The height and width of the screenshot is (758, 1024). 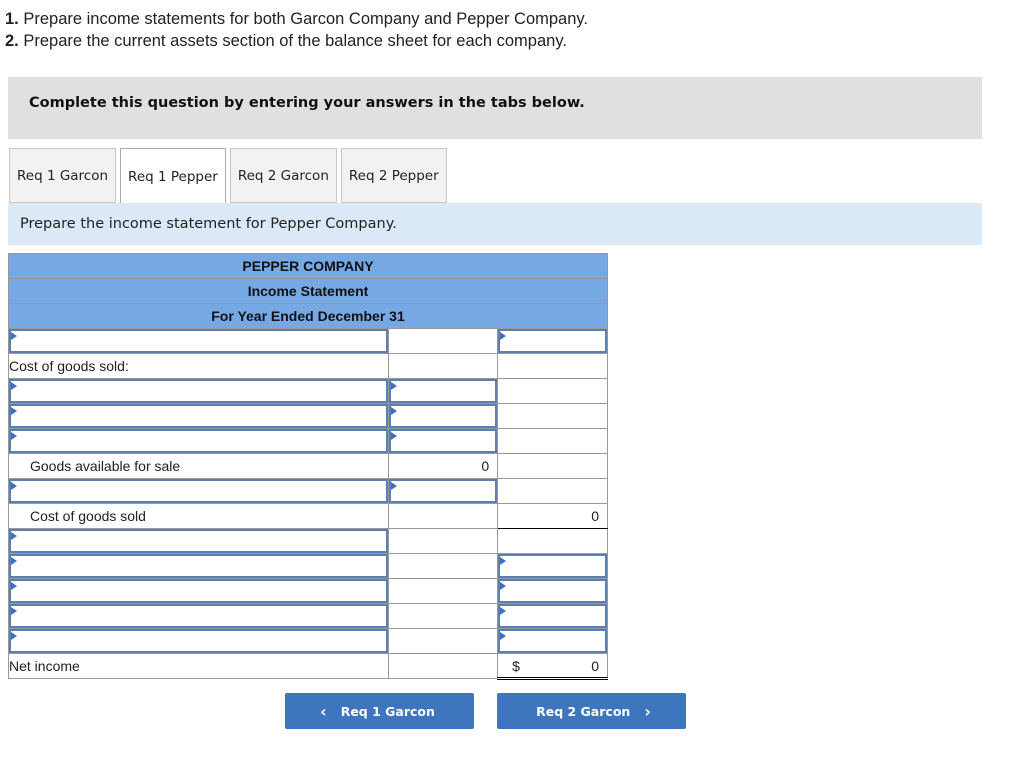 I want to click on expense-4-label-input, so click(x=199, y=641).